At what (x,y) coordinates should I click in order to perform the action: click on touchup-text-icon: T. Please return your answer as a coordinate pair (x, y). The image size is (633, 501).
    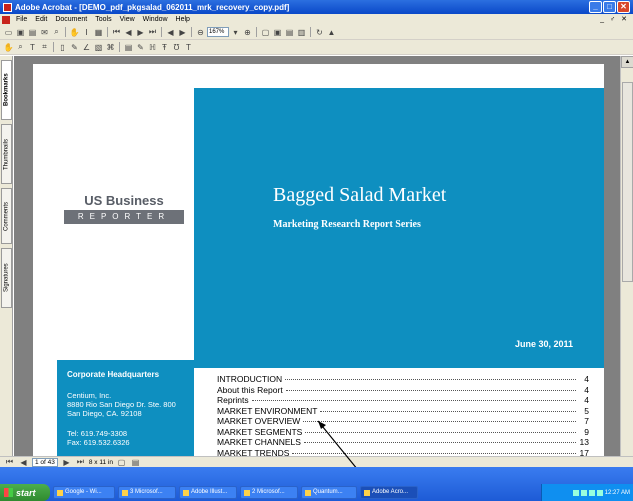
    Looking at the image, I should click on (32, 47).